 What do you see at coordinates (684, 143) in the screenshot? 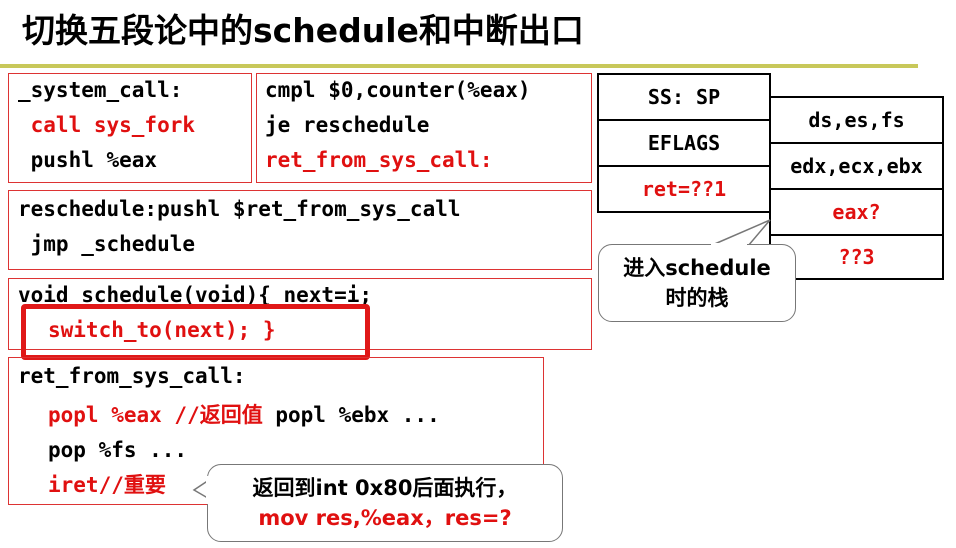
I see `stack-eflags: EFLAGS` at bounding box center [684, 143].